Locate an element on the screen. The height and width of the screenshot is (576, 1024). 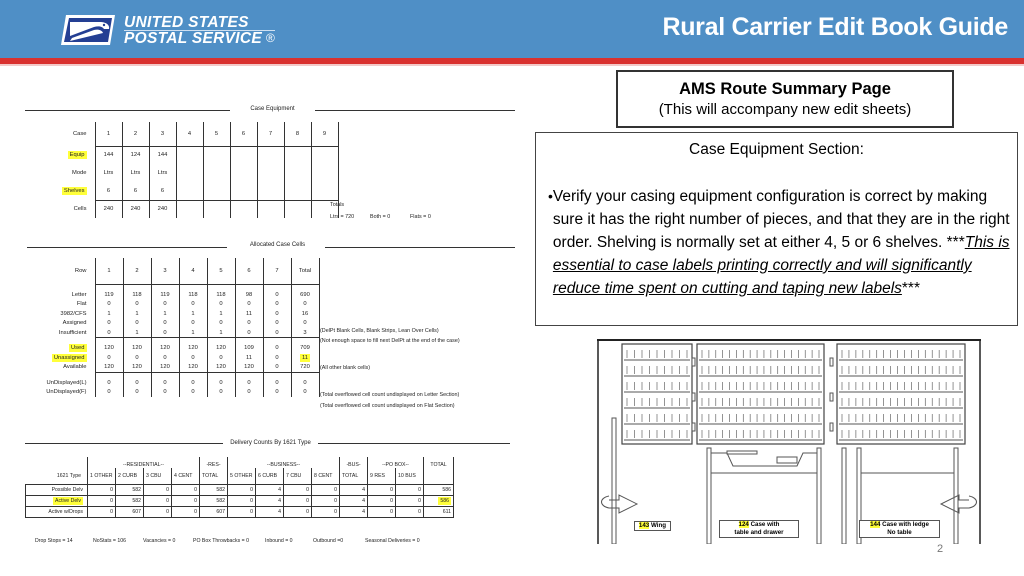
ams-subtitle: (This will accompany new edit sheets) is located at coordinates (785, 109).